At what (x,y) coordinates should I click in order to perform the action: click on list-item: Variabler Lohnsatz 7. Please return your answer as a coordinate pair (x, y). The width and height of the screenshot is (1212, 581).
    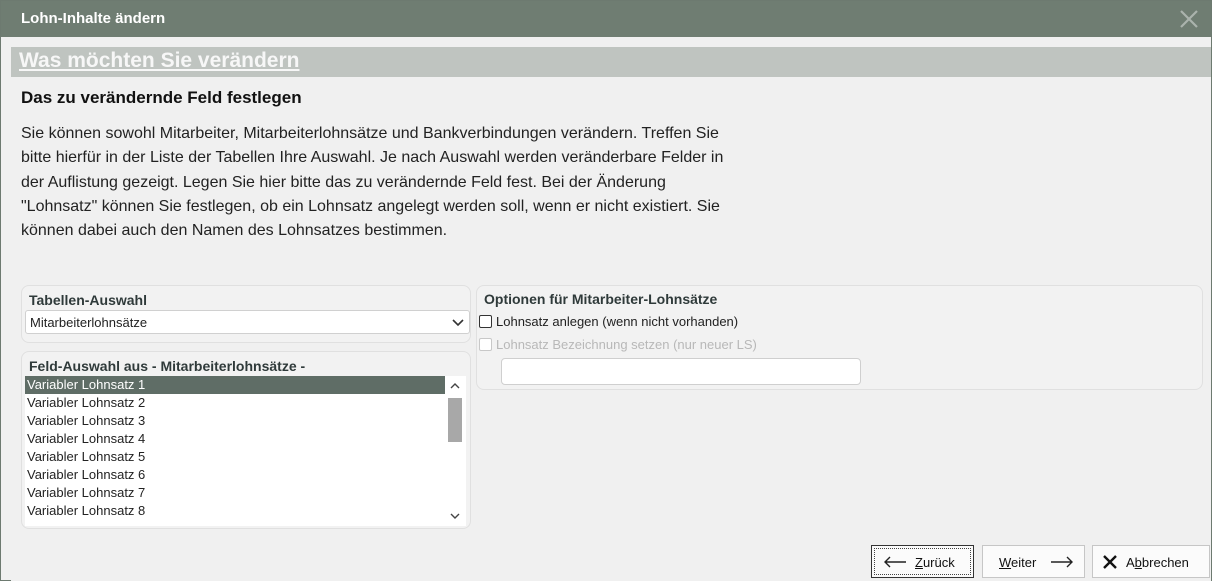
    Looking at the image, I should click on (235, 493).